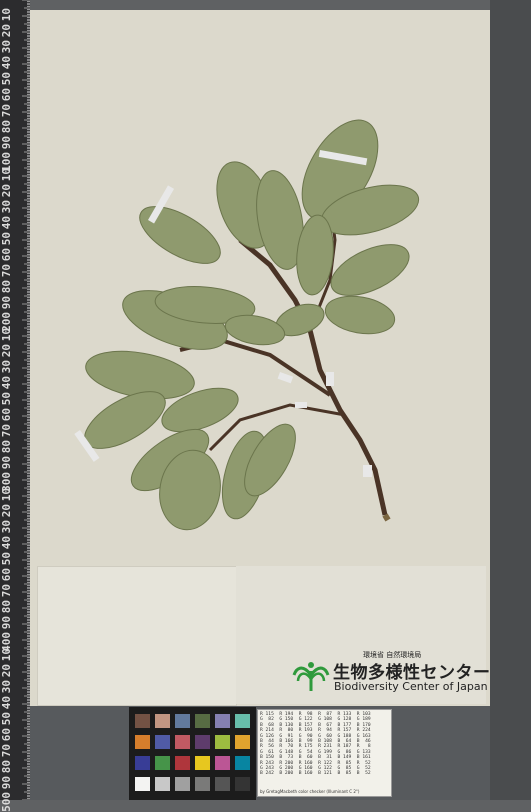  I want to click on institution-name-en: Biodiversity Center of Japan, so click(411, 686).